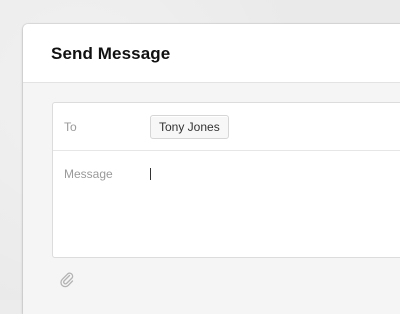  Describe the element at coordinates (88, 174) in the screenshot. I see `message-label: Message` at that location.